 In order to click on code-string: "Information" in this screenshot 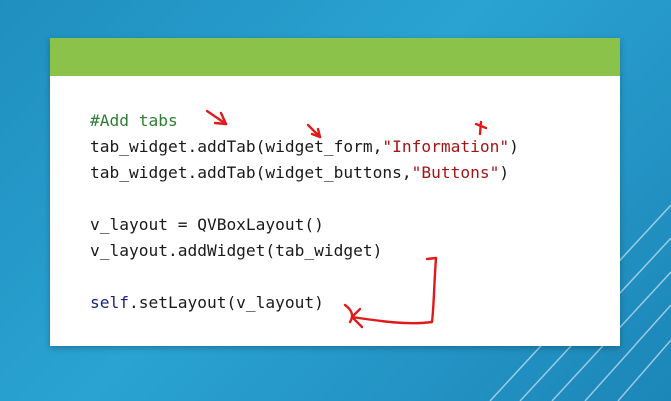, I will do `click(446, 146)`.